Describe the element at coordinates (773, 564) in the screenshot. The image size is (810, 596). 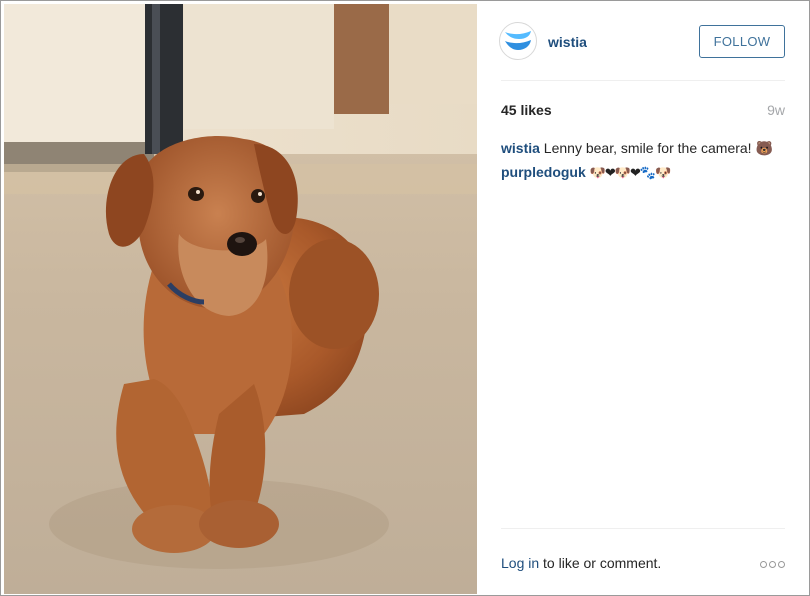
I see `more-options-icon` at that location.